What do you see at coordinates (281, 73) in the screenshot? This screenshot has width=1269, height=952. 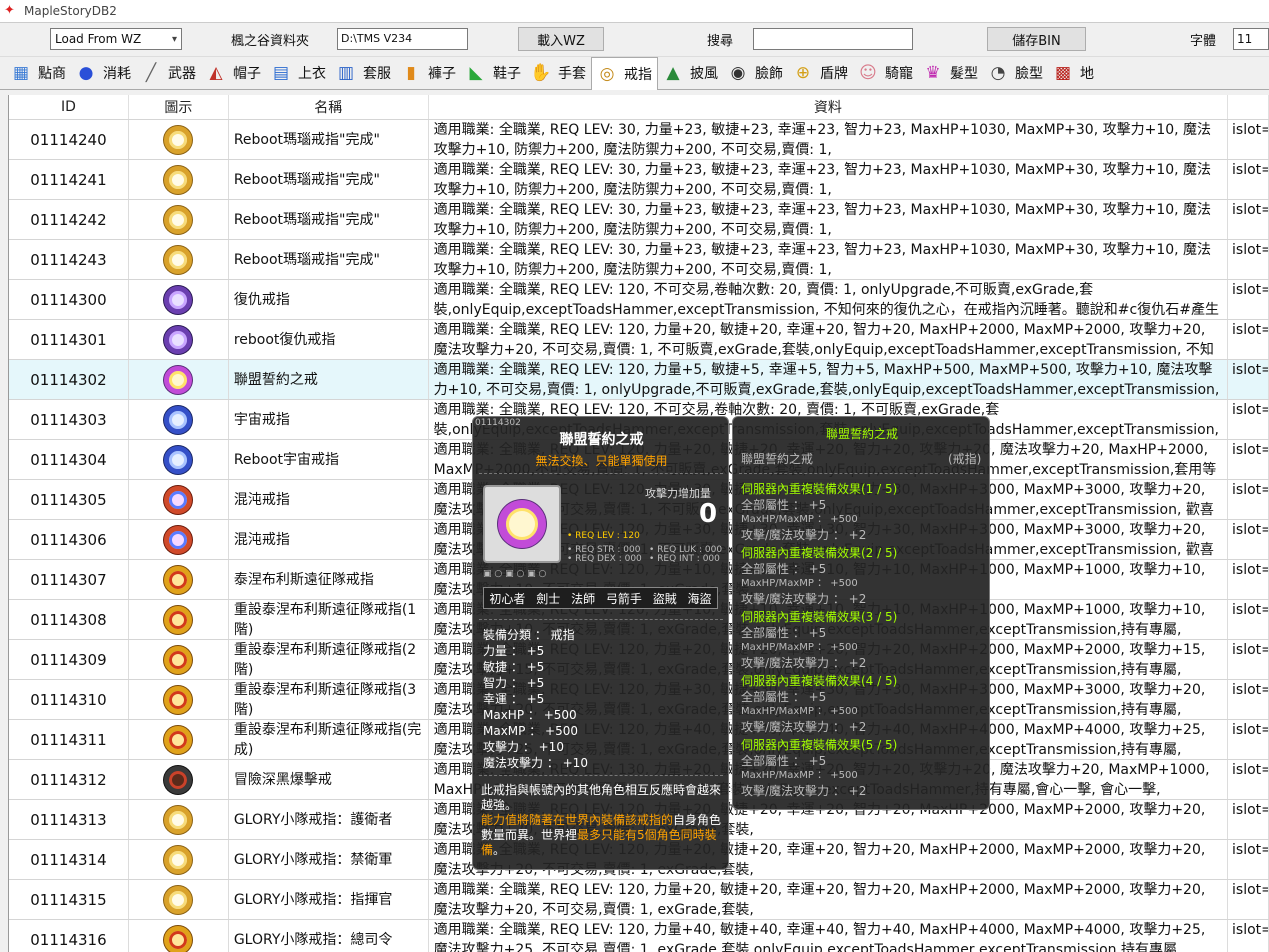 I see `shirt-icon: ▤` at bounding box center [281, 73].